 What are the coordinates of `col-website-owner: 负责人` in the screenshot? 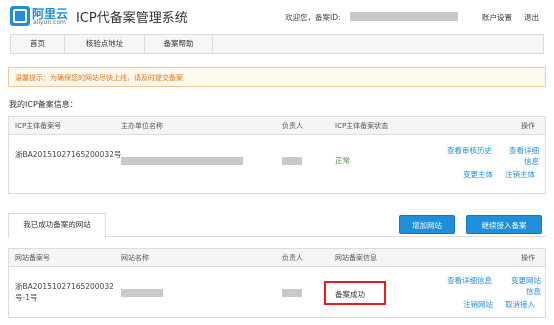 It's located at (292, 258).